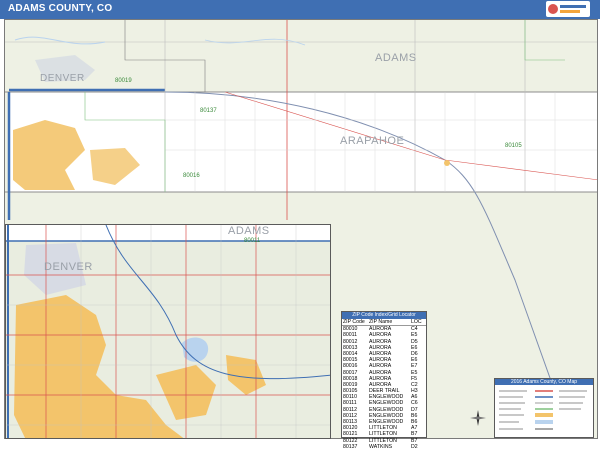 The width and height of the screenshot is (600, 450). I want to click on zip-label: 80016, so click(191, 176).